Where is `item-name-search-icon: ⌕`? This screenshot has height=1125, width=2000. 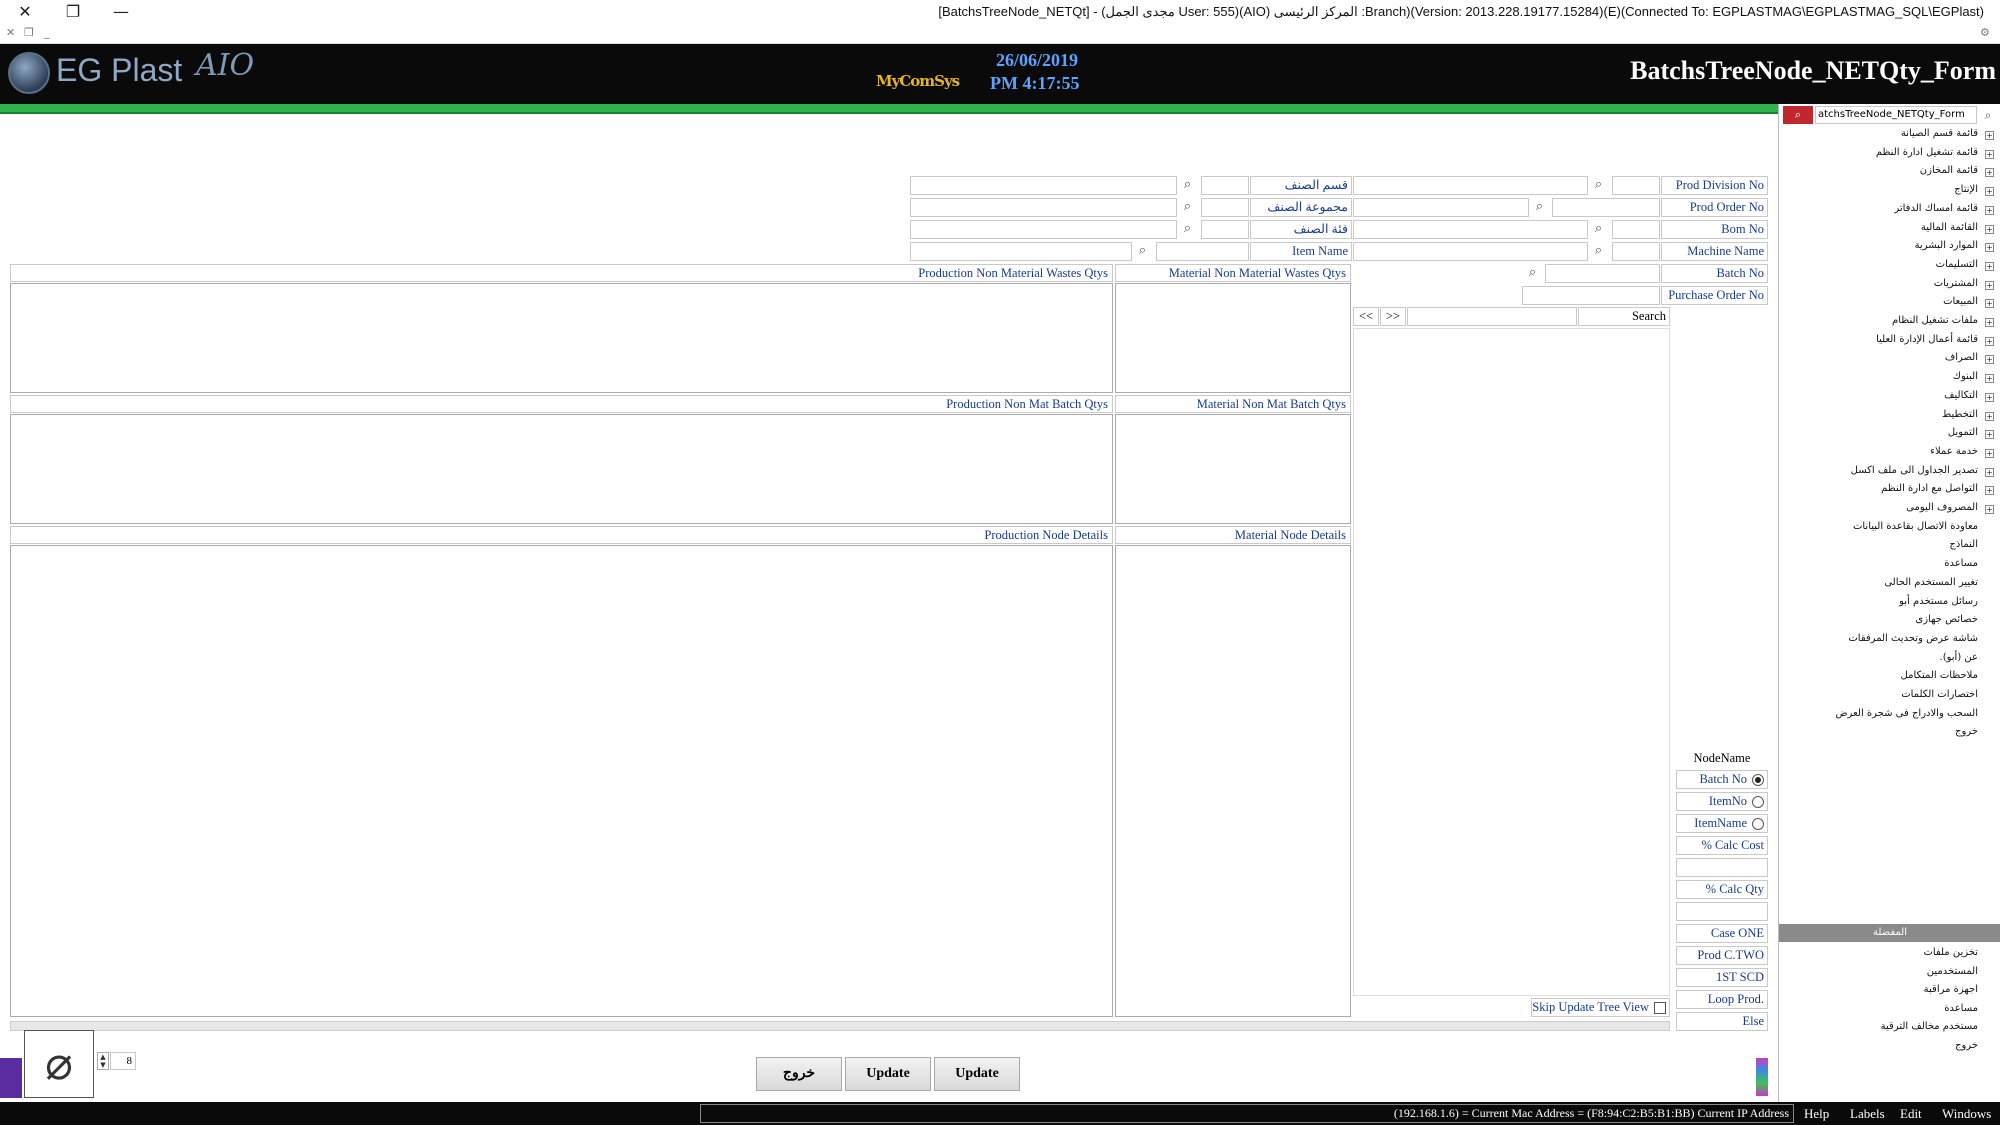
item-name-search-icon: ⌕ is located at coordinates (1142, 251).